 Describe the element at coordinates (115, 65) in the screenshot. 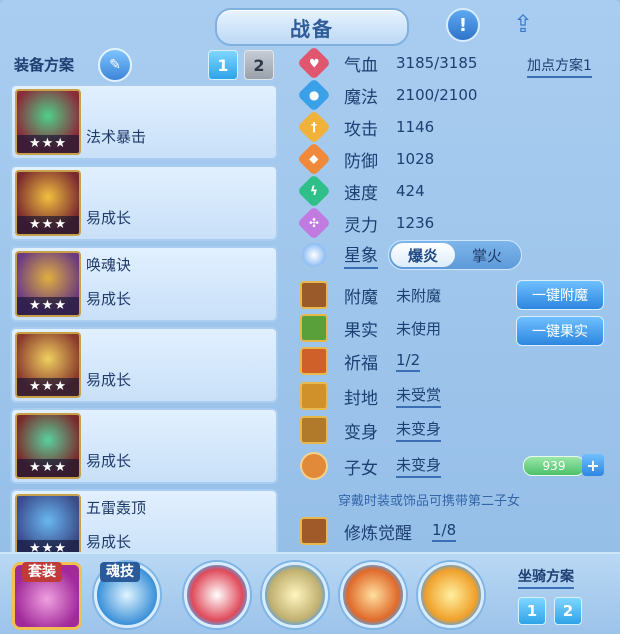

I see `pencil-icon: ✎` at that location.